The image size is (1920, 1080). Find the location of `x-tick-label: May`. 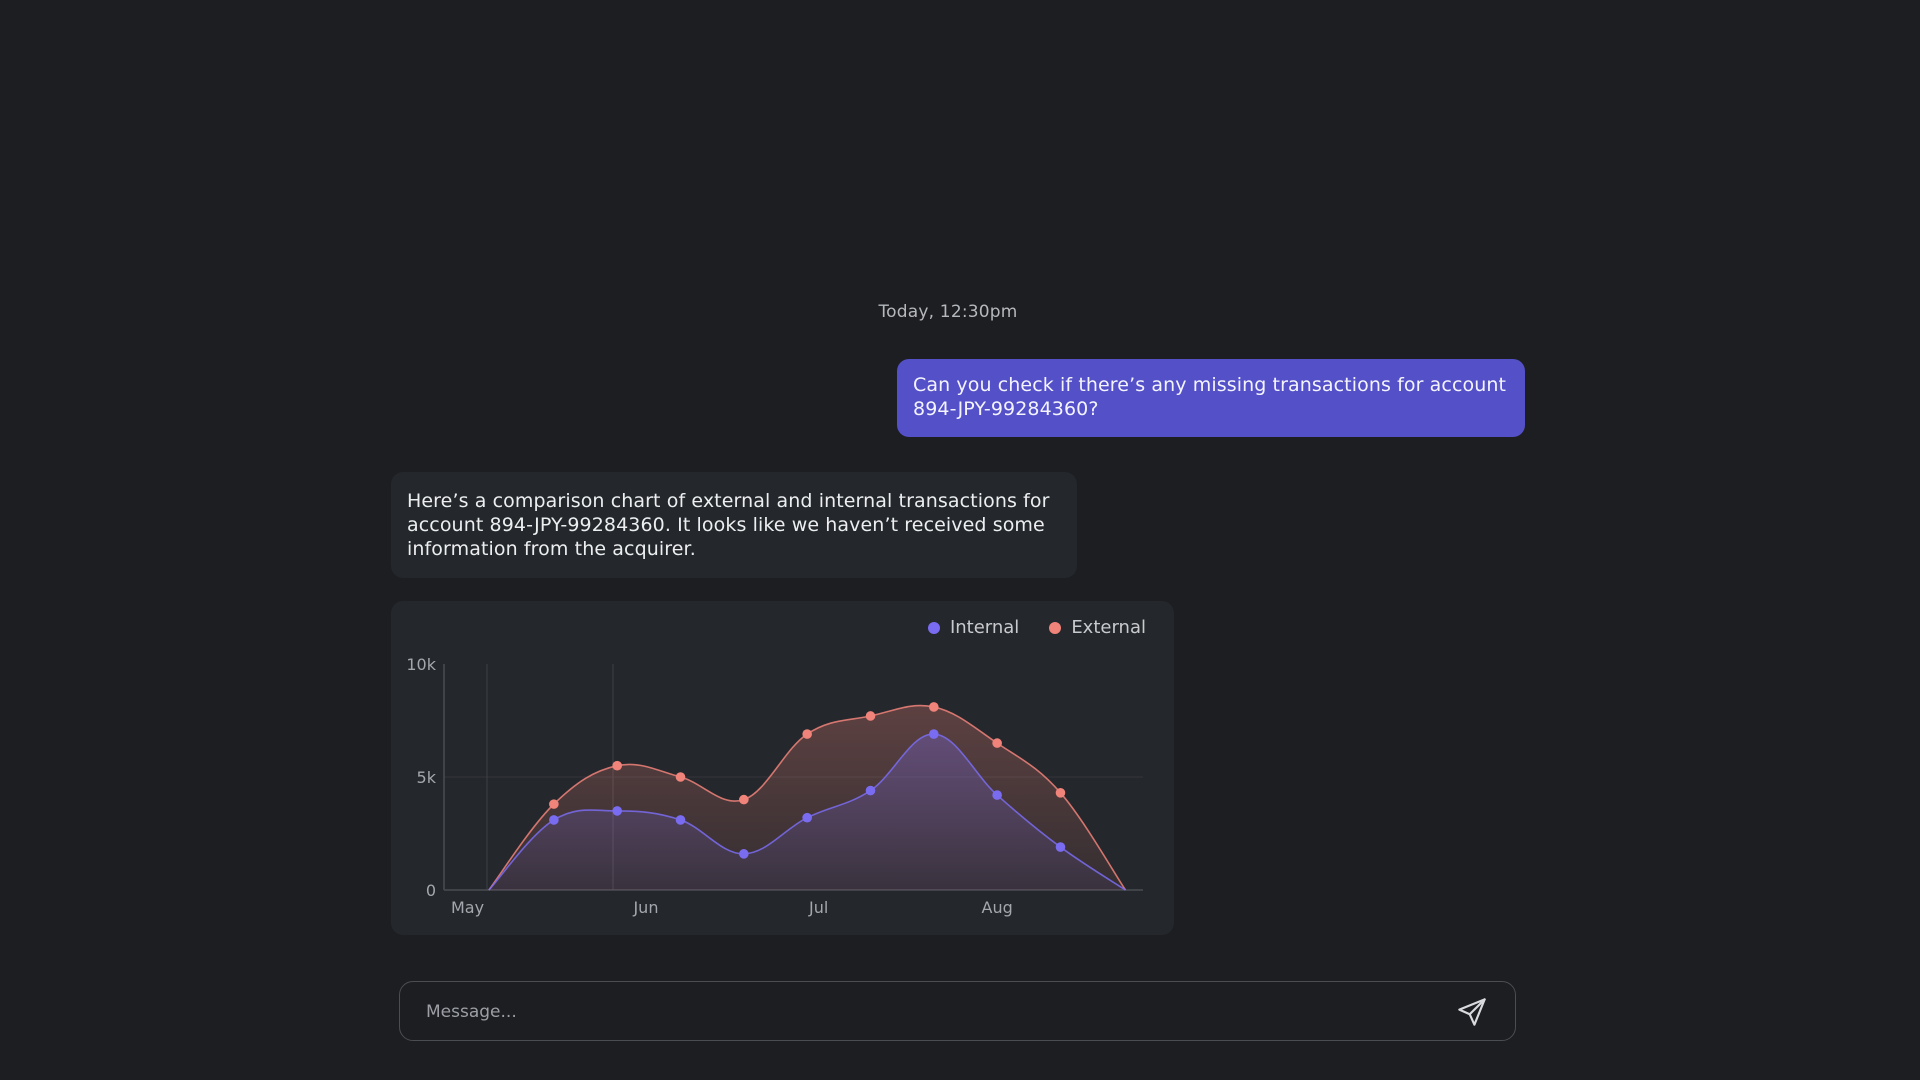

x-tick-label: May is located at coordinates (467, 907).